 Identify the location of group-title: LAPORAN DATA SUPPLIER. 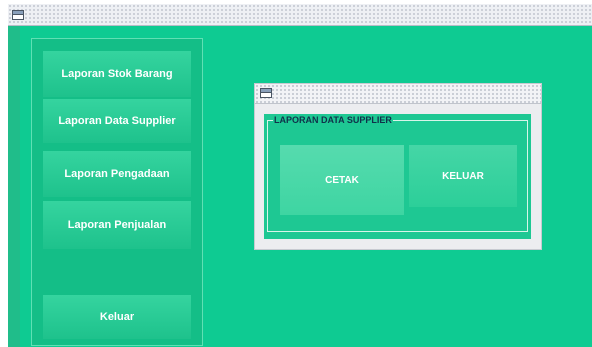
(333, 120).